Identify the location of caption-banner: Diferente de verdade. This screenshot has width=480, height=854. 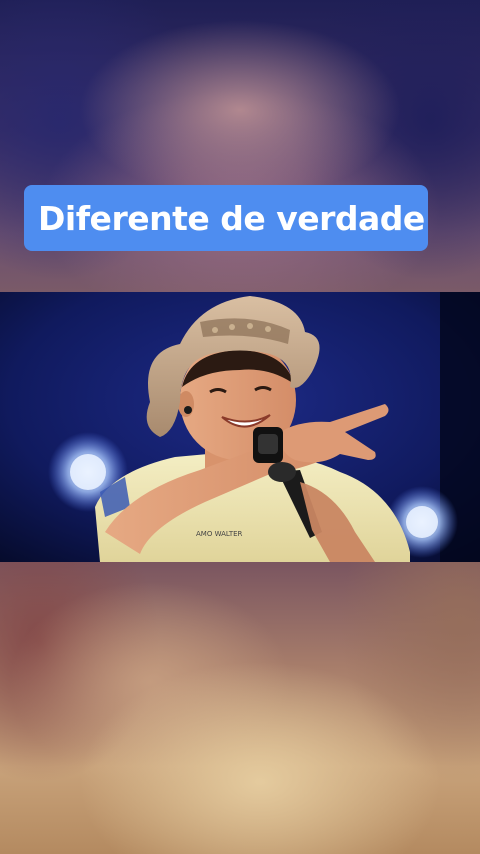
(226, 218).